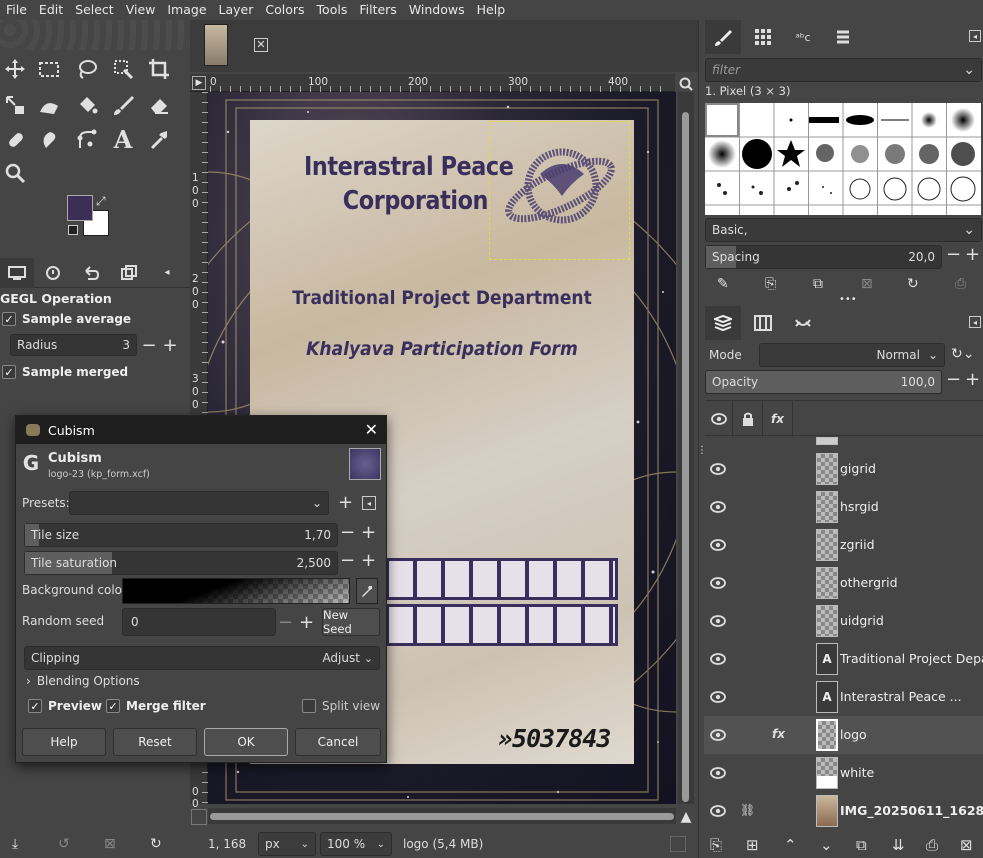 This screenshot has width=983, height=858. Describe the element at coordinates (962, 354) in the screenshot. I see `composite-mode-icon: ↻⌄` at that location.